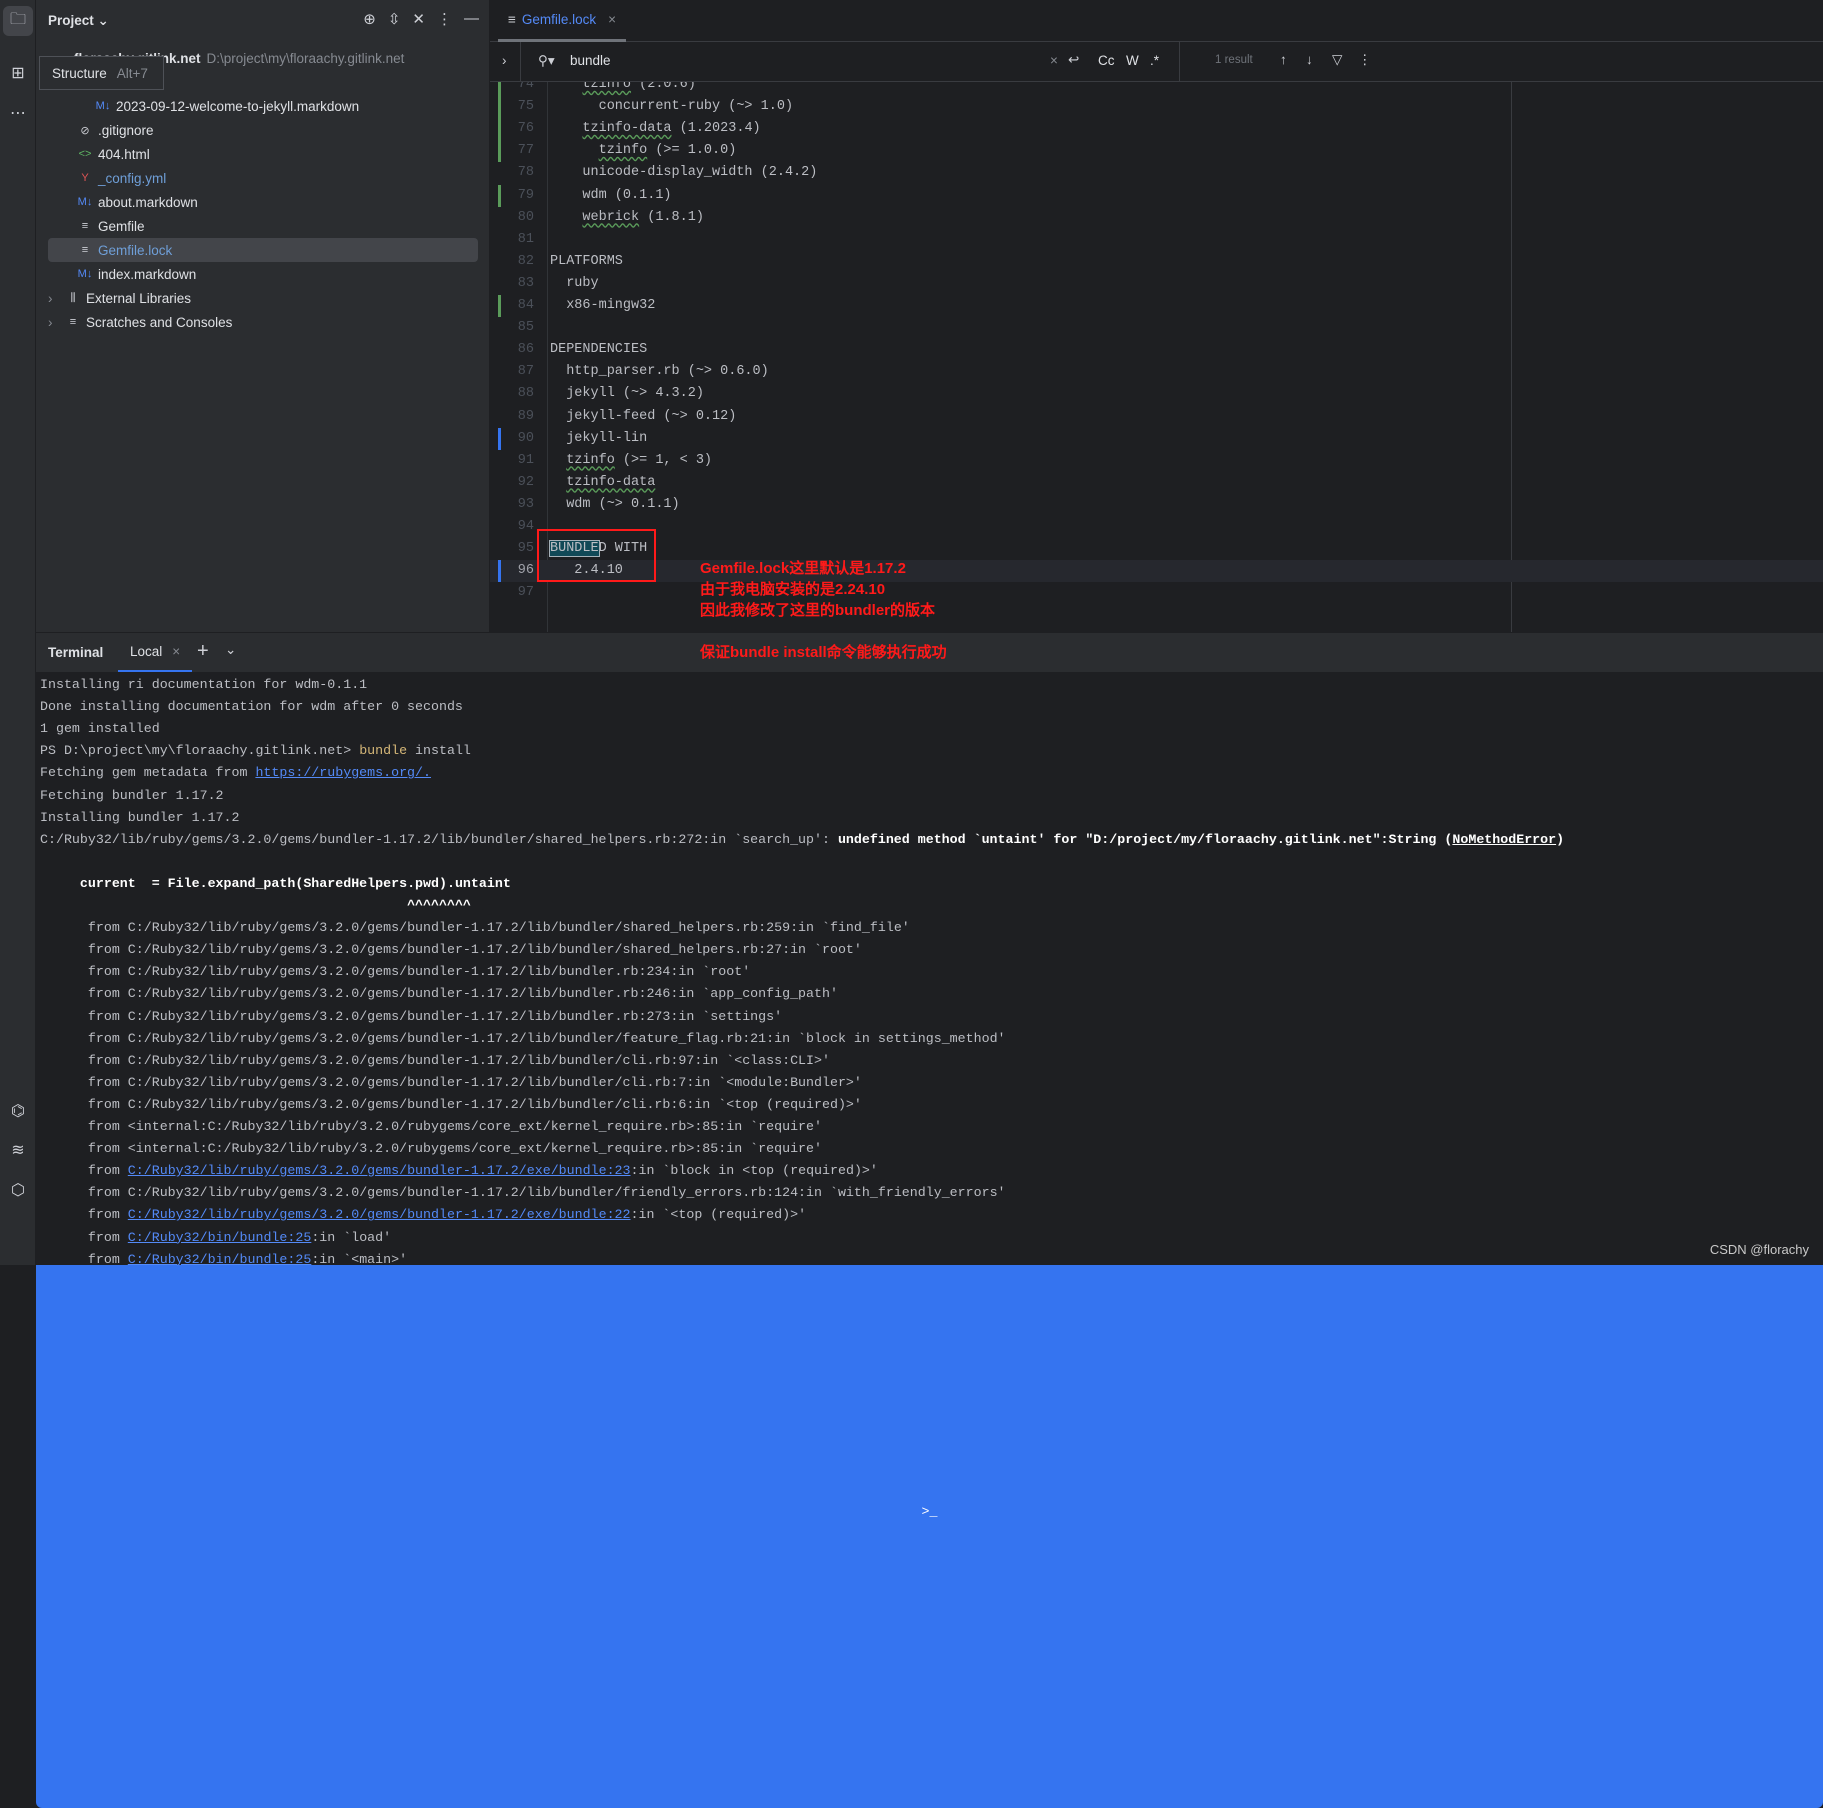 The image size is (1823, 1808). Describe the element at coordinates (1073, 60) in the screenshot. I see `new-line-icon: ↩` at that location.